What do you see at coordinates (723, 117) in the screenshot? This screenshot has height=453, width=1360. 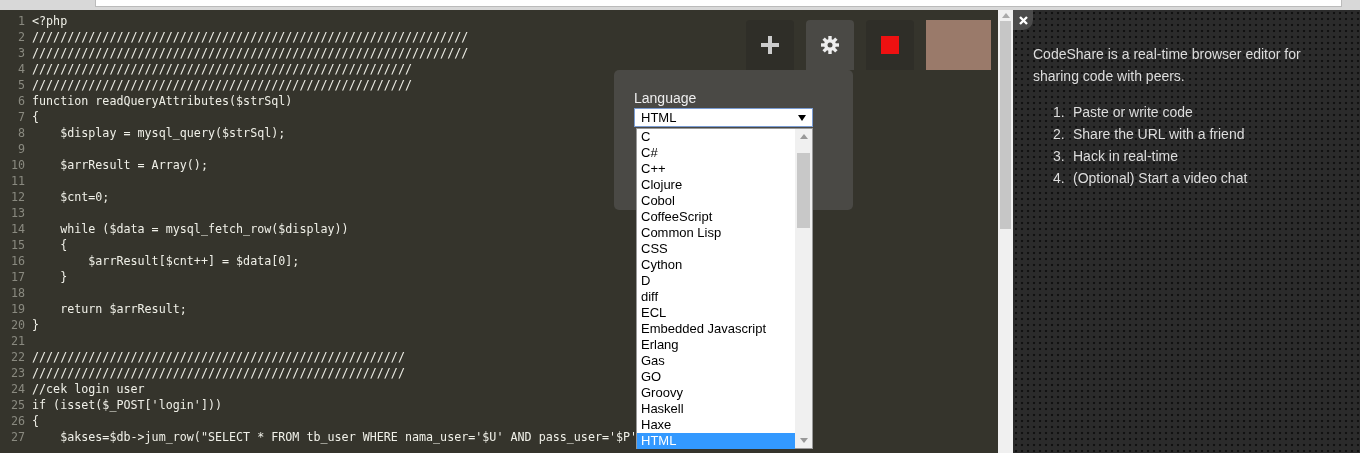 I see `language-select: HTML` at bounding box center [723, 117].